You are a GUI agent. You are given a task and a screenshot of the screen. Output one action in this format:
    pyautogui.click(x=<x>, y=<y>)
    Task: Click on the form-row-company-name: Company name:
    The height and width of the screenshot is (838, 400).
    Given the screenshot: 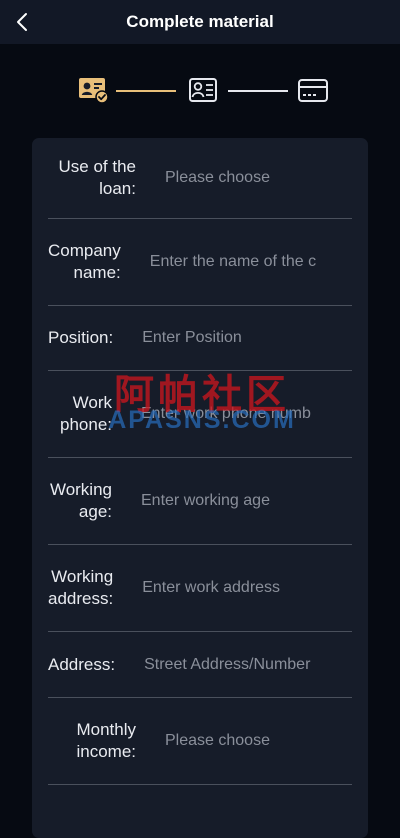 What is the action you would take?
    pyautogui.click(x=202, y=262)
    